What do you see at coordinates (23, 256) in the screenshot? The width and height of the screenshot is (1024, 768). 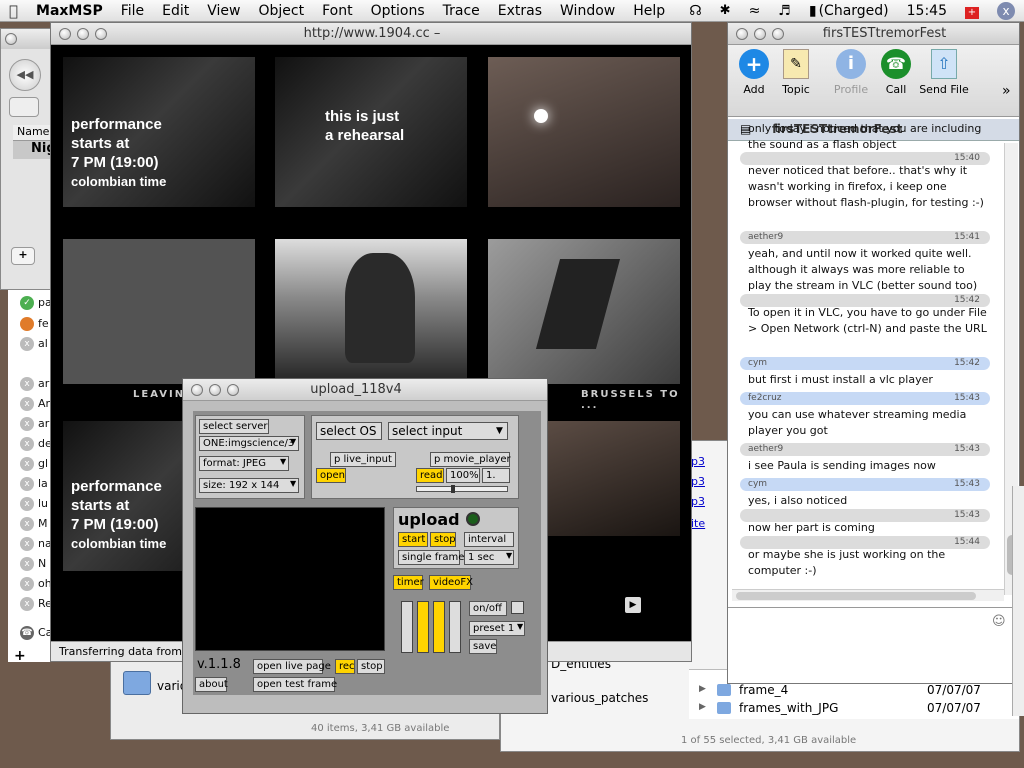 I see `add-button: +` at bounding box center [23, 256].